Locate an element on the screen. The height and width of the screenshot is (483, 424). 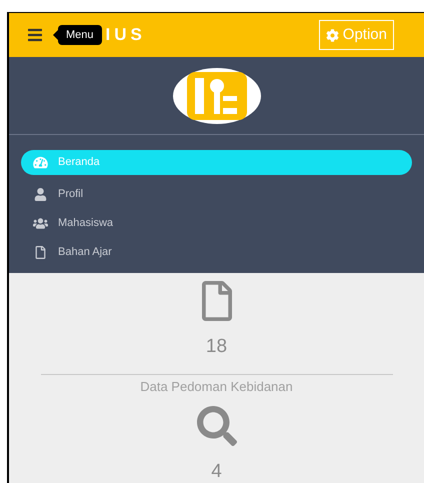
stat-value: 18 is located at coordinates (217, 347).